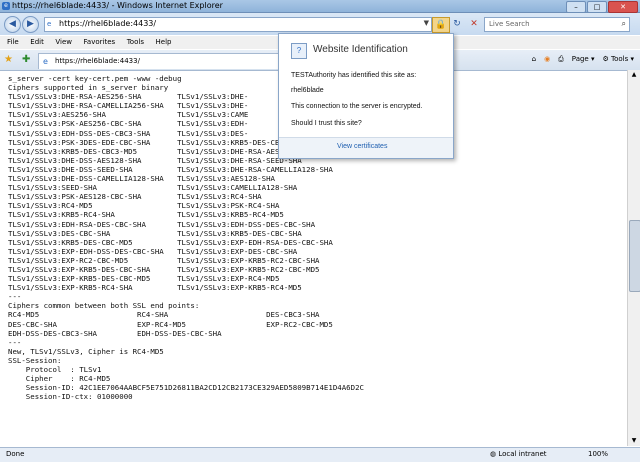 The height and width of the screenshot is (462, 640). What do you see at coordinates (534, 59) in the screenshot?
I see `home-icon: ⌂` at bounding box center [534, 59].